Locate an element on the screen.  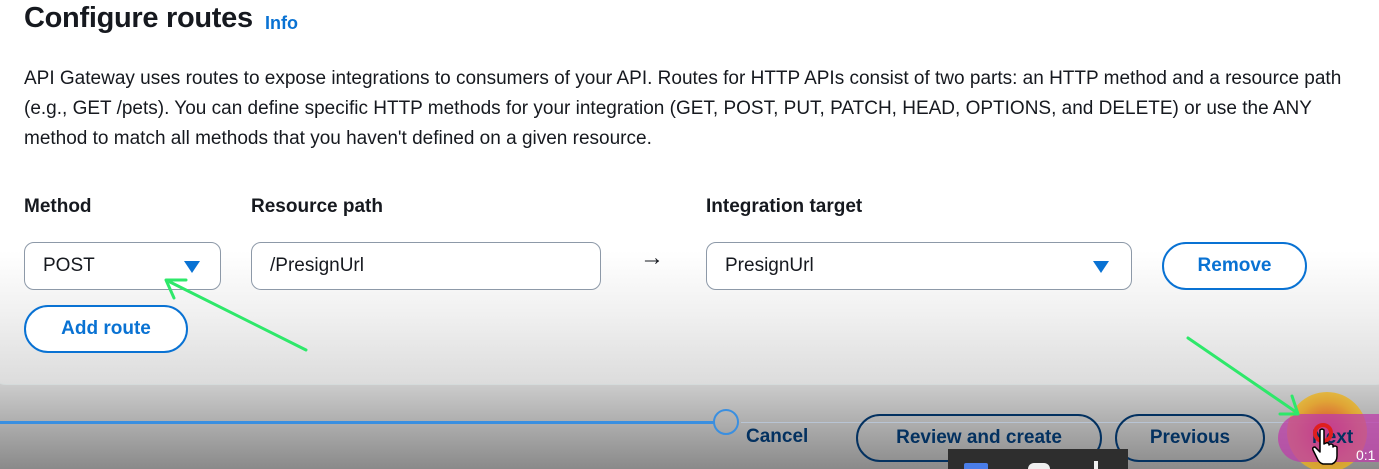
video-progress-knob is located at coordinates (726, 422).